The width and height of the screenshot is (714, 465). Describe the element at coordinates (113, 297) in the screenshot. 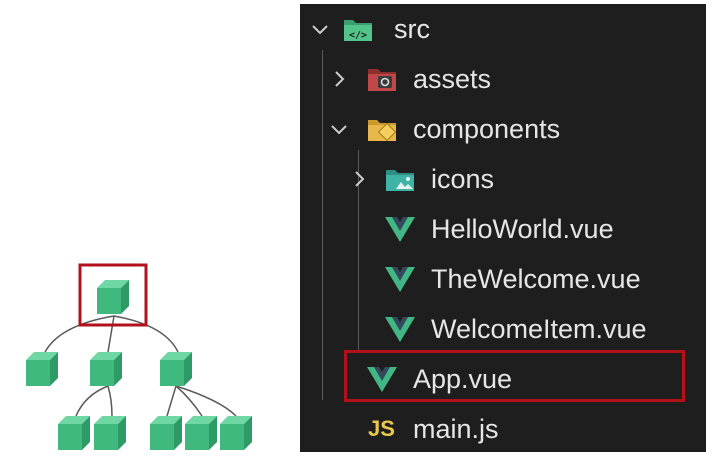

I see `root-node-cube` at that location.